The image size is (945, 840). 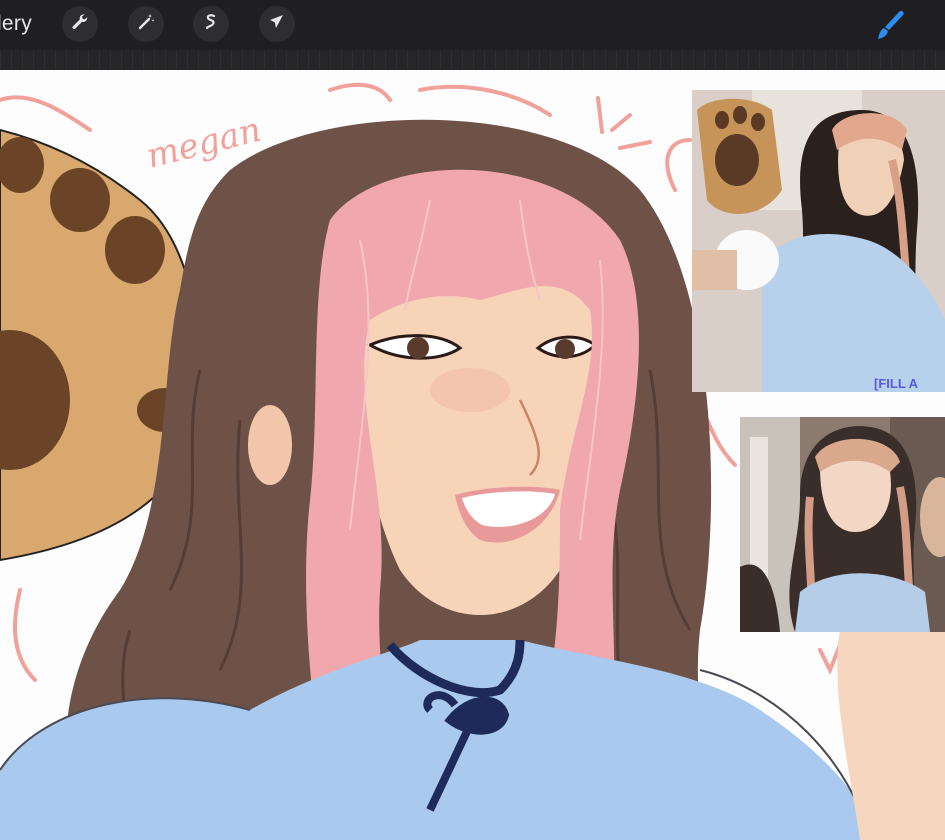 What do you see at coordinates (472, 25) in the screenshot?
I see `top-toolbar: llery` at bounding box center [472, 25].